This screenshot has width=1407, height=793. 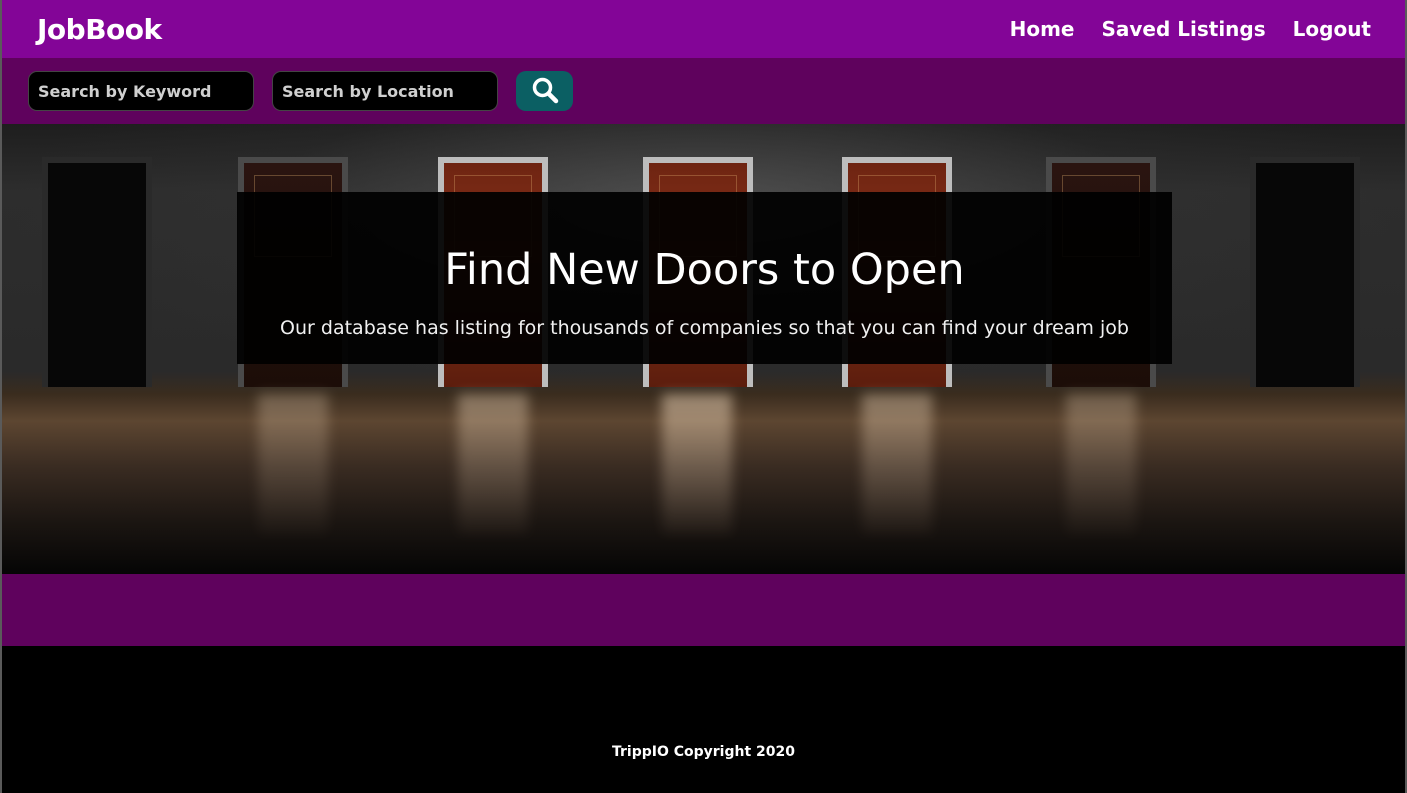 I want to click on footer-copyright: TrippIO Copyright 2020, so click(x=703, y=752).